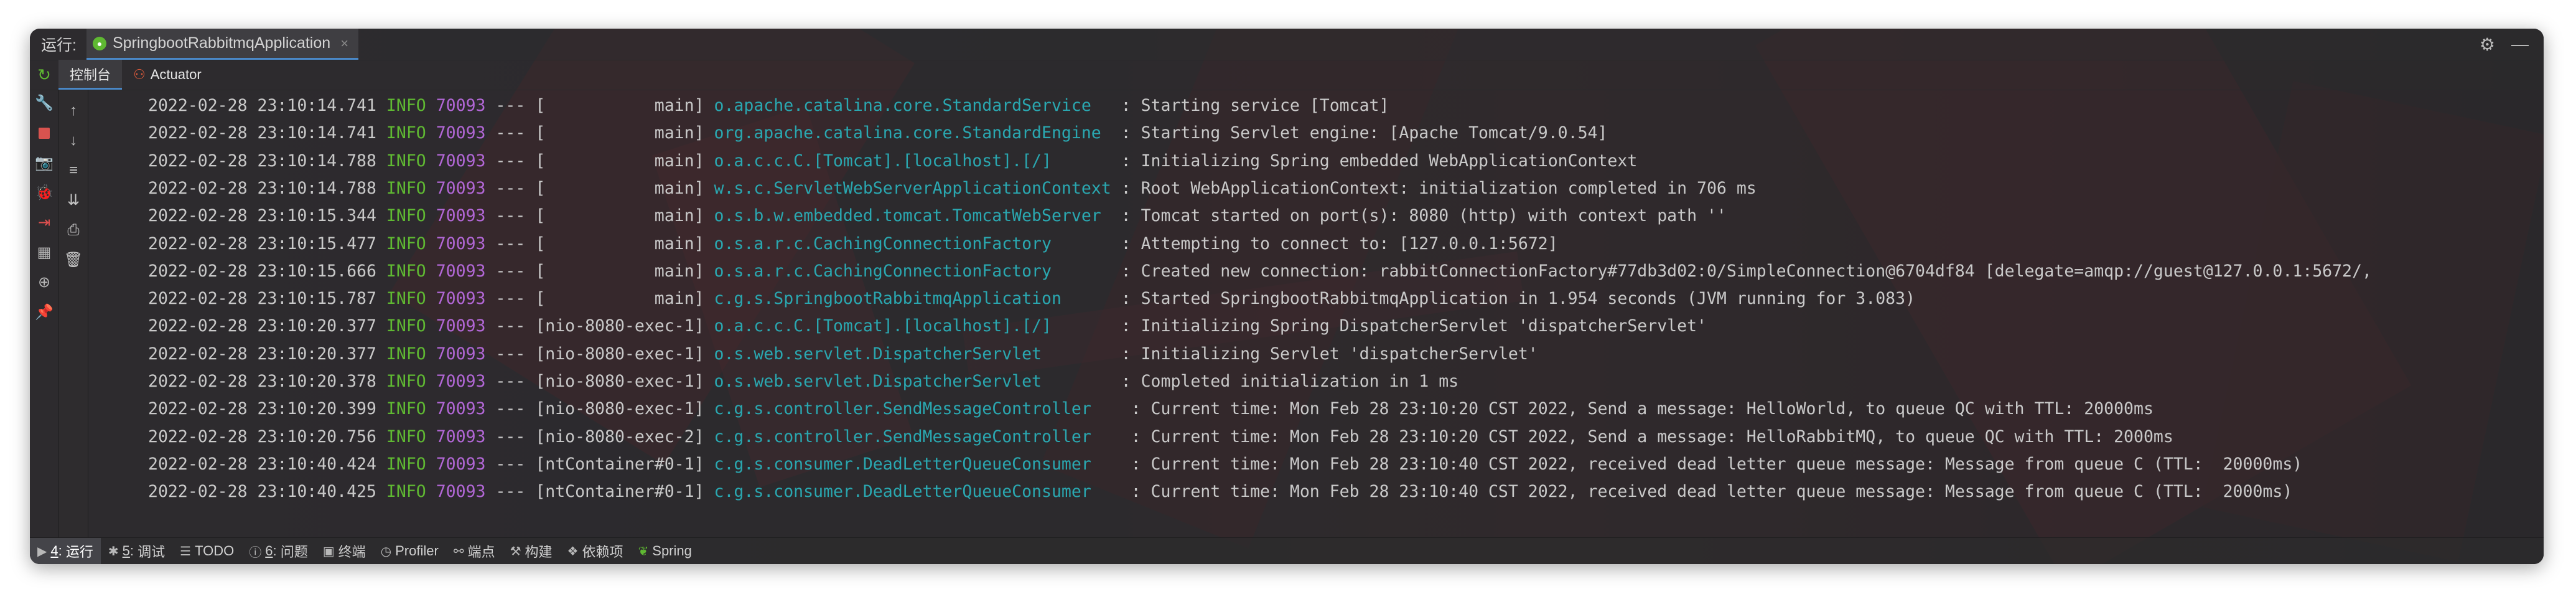 This screenshot has height=594, width=2576. I want to click on tool-todo: ☰ TODO, so click(206, 551).